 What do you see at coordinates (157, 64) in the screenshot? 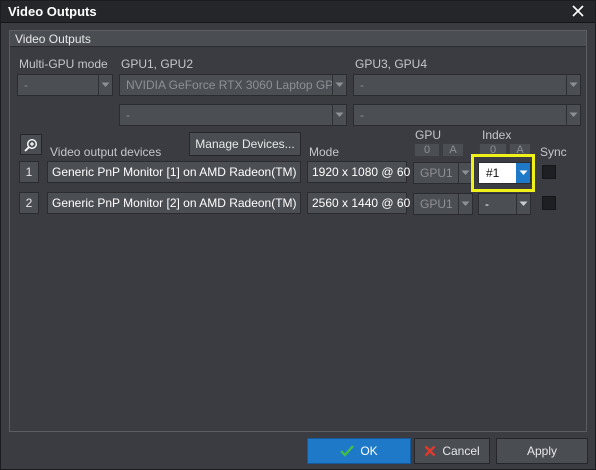
I see `gpu12-label: GPU1, GPU2` at bounding box center [157, 64].